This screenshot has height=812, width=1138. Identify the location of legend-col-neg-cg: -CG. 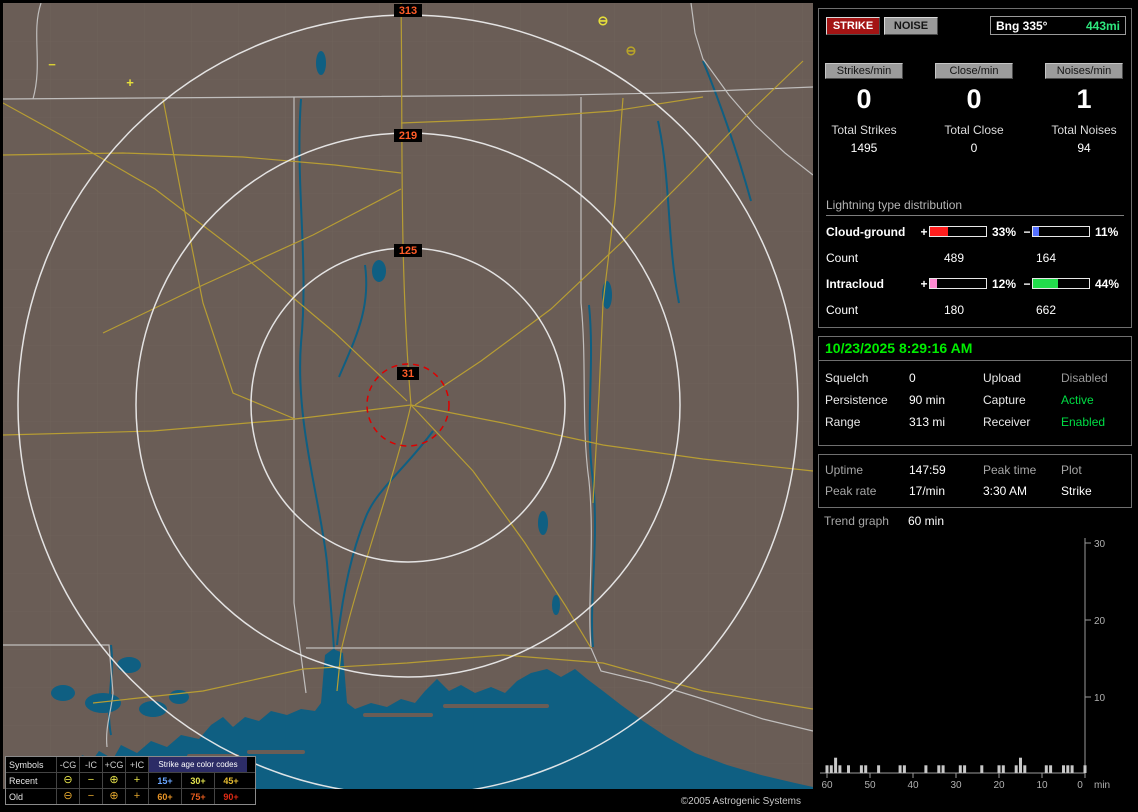
(67, 764).